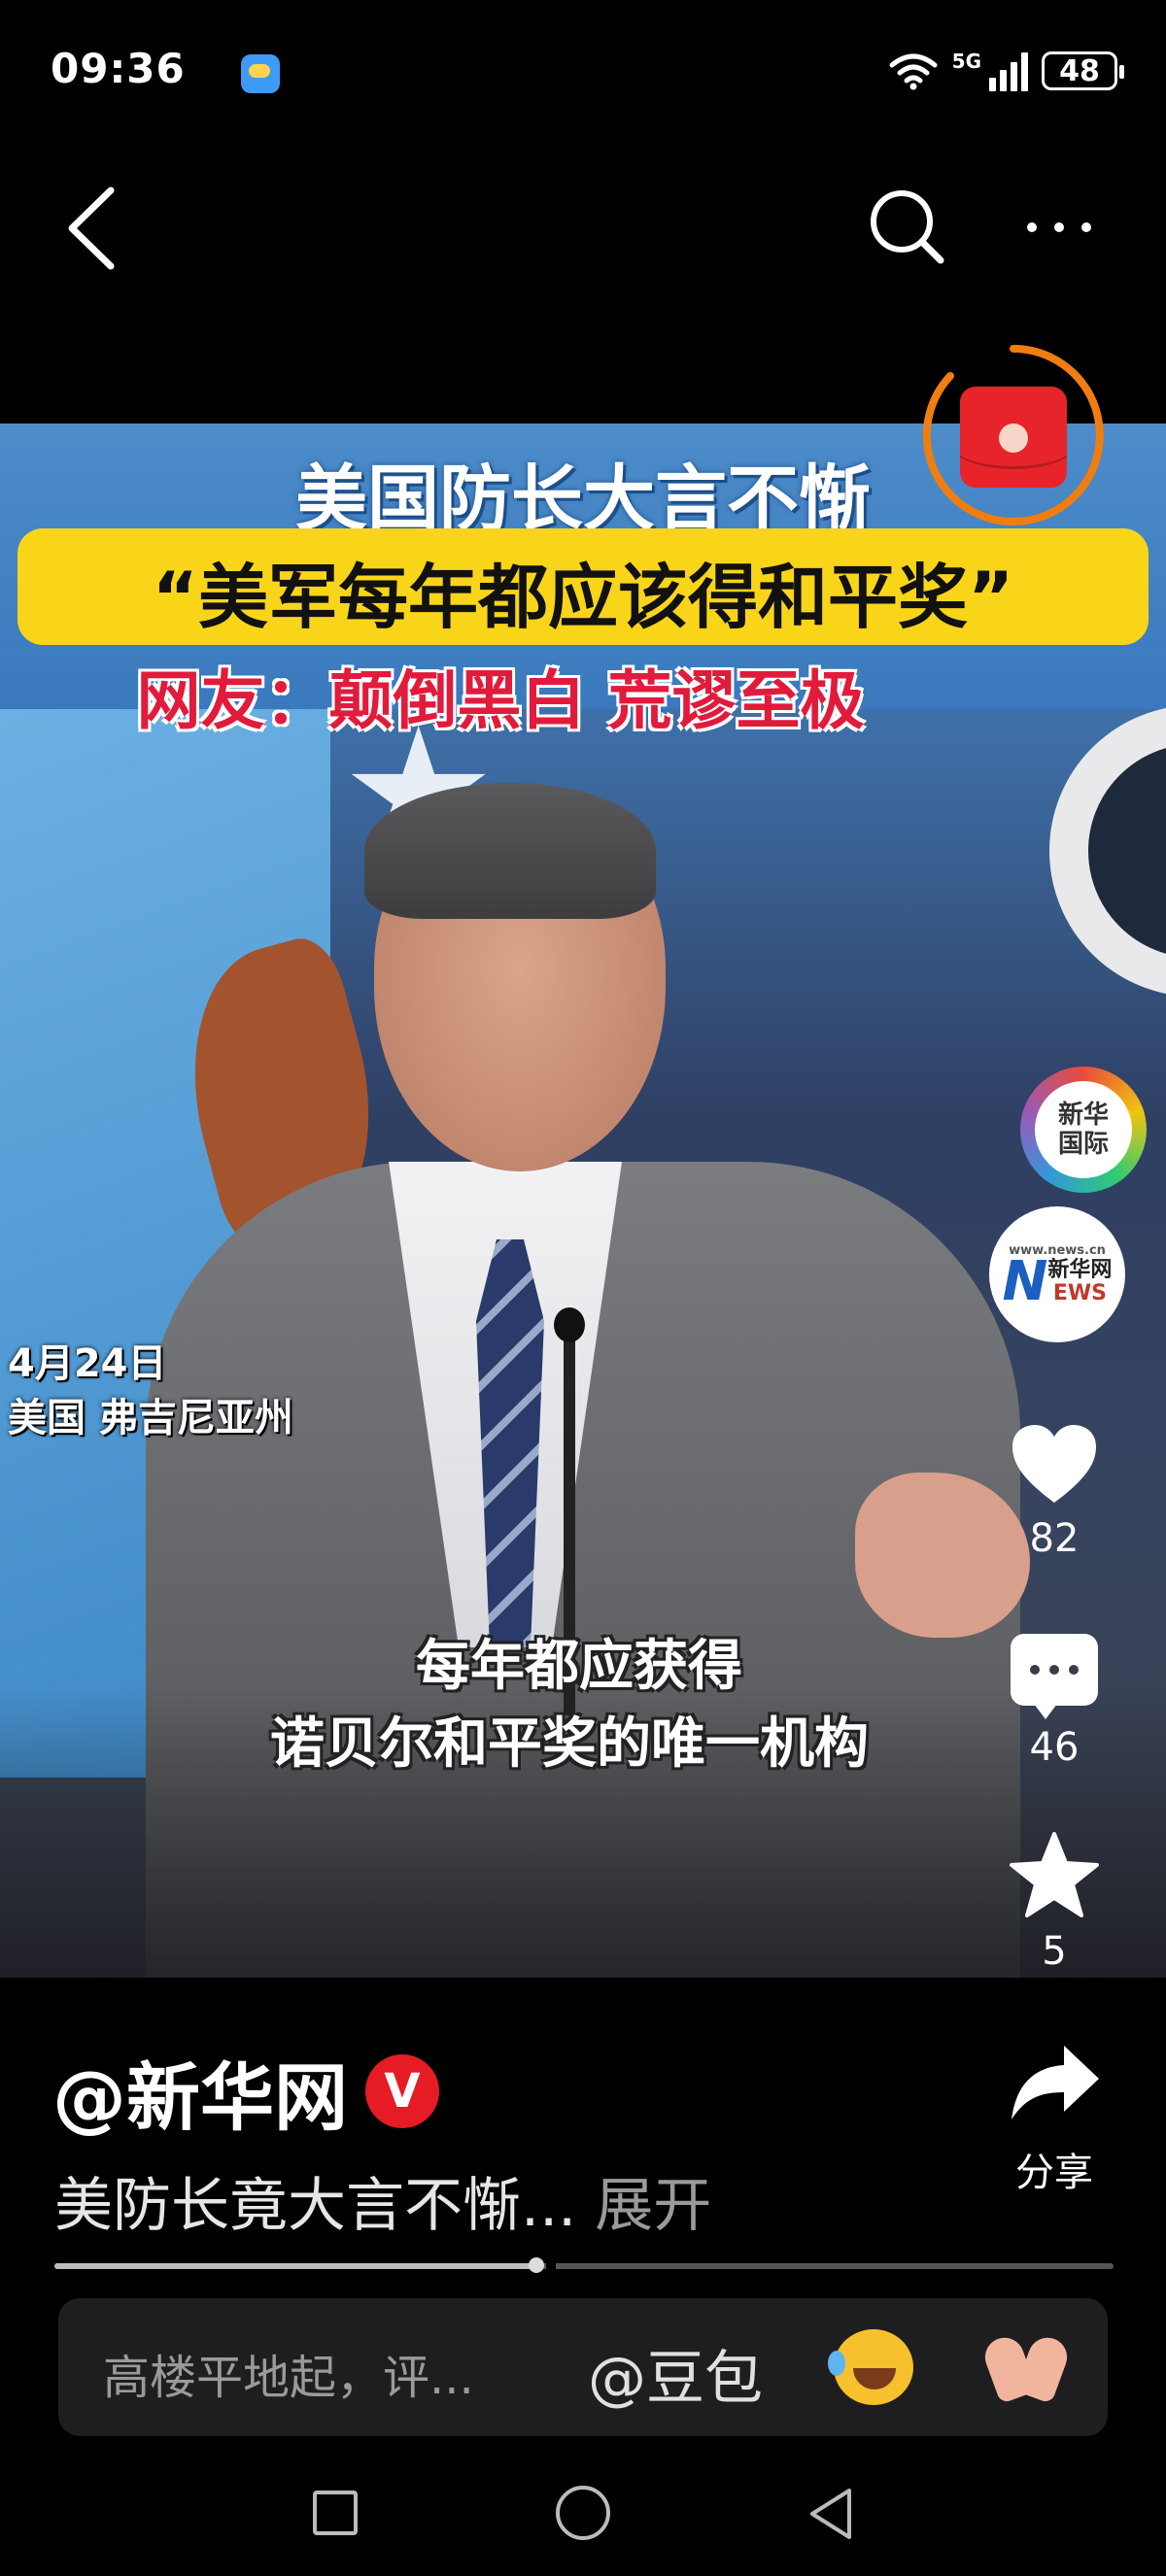 This screenshot has height=2576, width=1166. I want to click on favorite-button: 5, so click(1054, 1902).